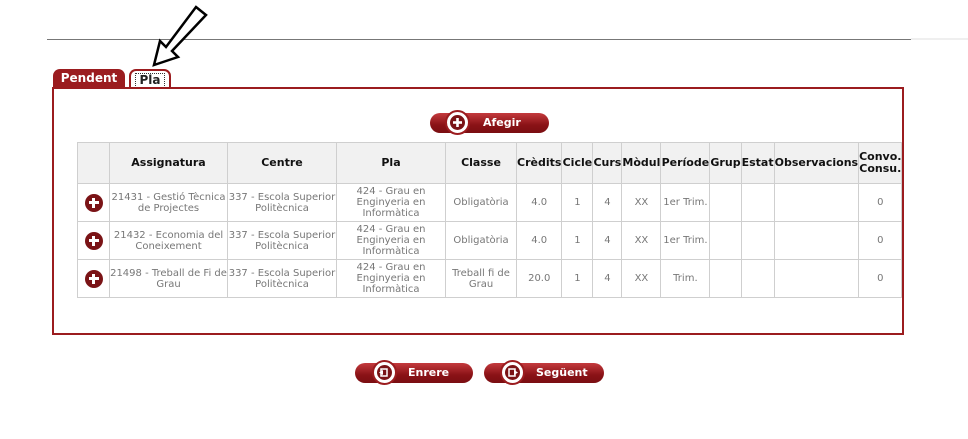  What do you see at coordinates (577, 163) in the screenshot?
I see `col-header-cicle: Cicle` at bounding box center [577, 163].